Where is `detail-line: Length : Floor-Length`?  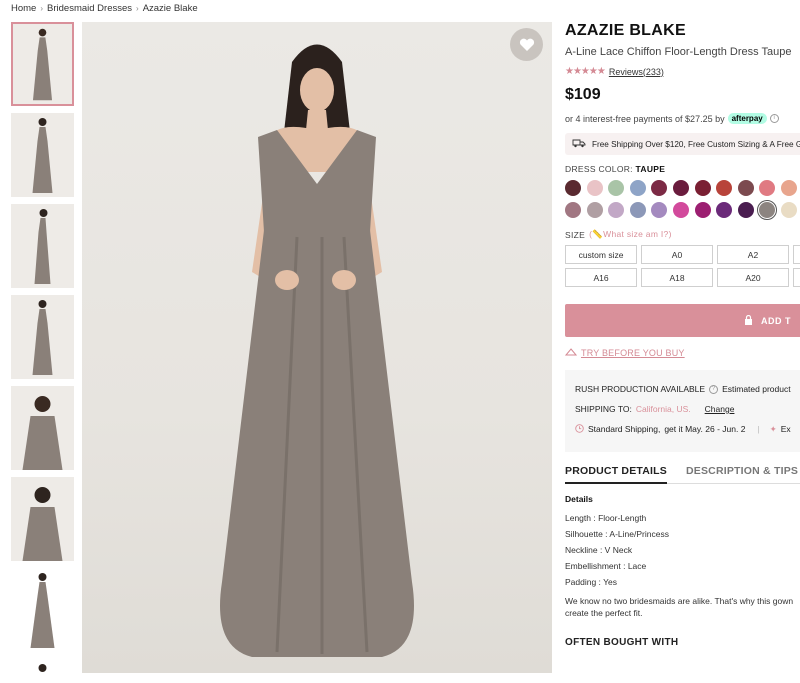 detail-line: Length : Floor-Length is located at coordinates (606, 518).